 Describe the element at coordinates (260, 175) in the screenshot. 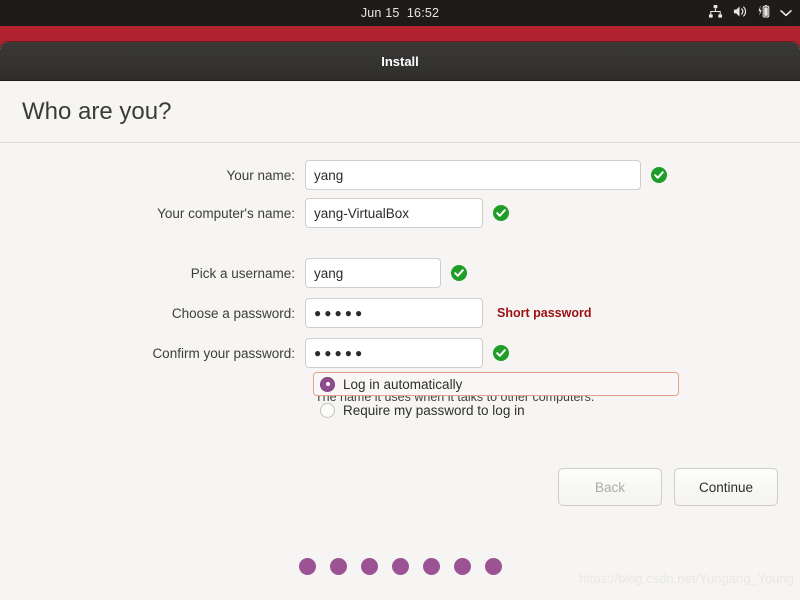

I see `fullname-label: Your name:` at that location.